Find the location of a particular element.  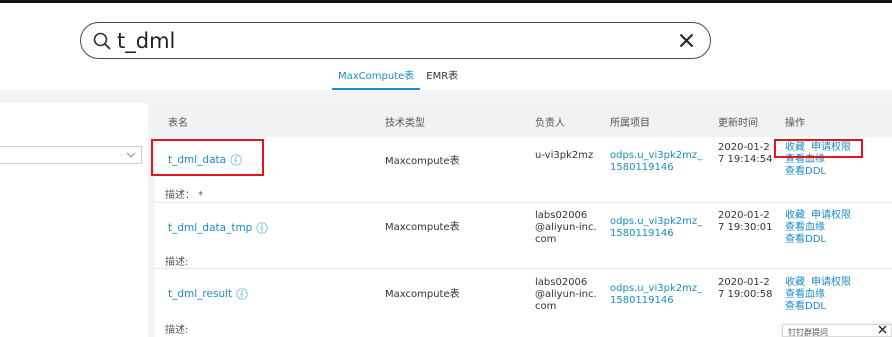

header-actions: 操作 is located at coordinates (795, 123).